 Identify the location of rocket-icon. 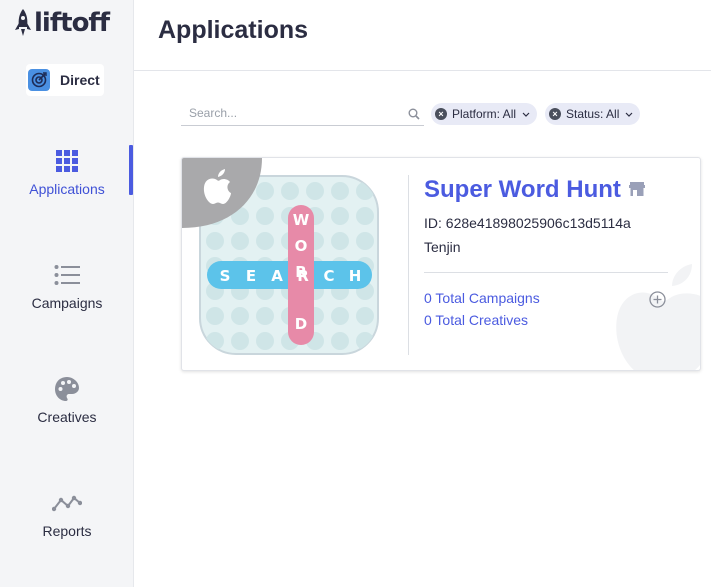
(23, 23).